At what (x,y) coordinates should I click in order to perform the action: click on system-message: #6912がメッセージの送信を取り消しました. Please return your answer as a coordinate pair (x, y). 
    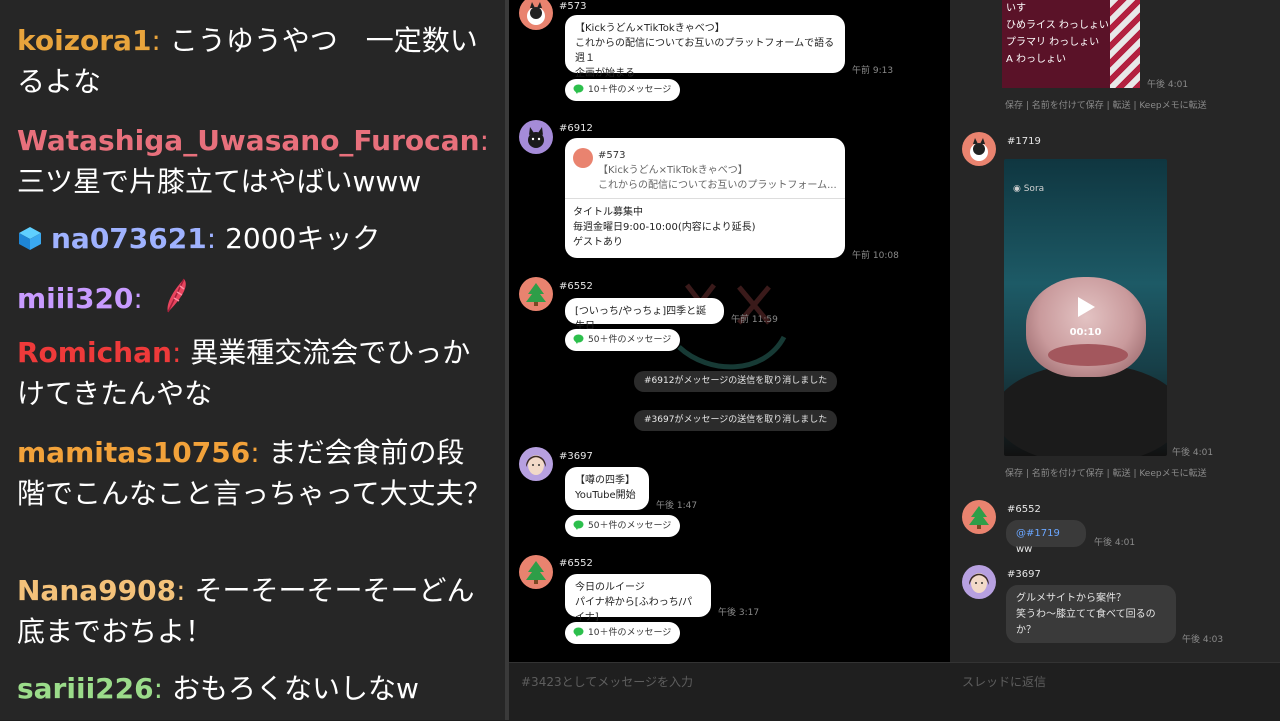
    Looking at the image, I should click on (736, 381).